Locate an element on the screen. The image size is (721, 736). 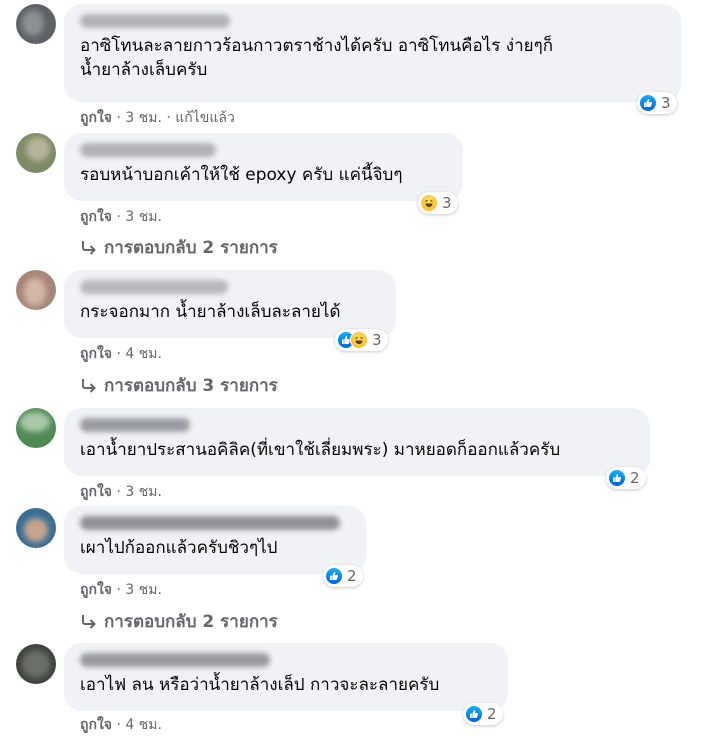
comment-meta: ถูกใจ · 3 ชม. · แก้ไขแล้ว is located at coordinates (157, 118).